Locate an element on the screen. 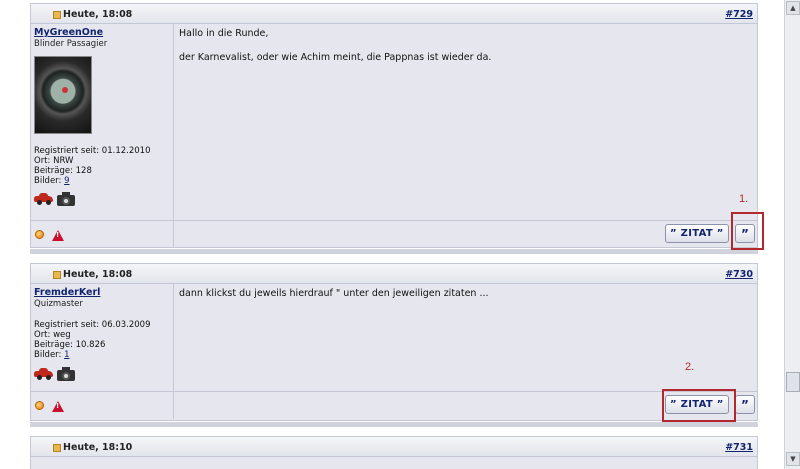 The image size is (800, 469). vertical-scrollbar: ▲ ▼ is located at coordinates (792, 234).